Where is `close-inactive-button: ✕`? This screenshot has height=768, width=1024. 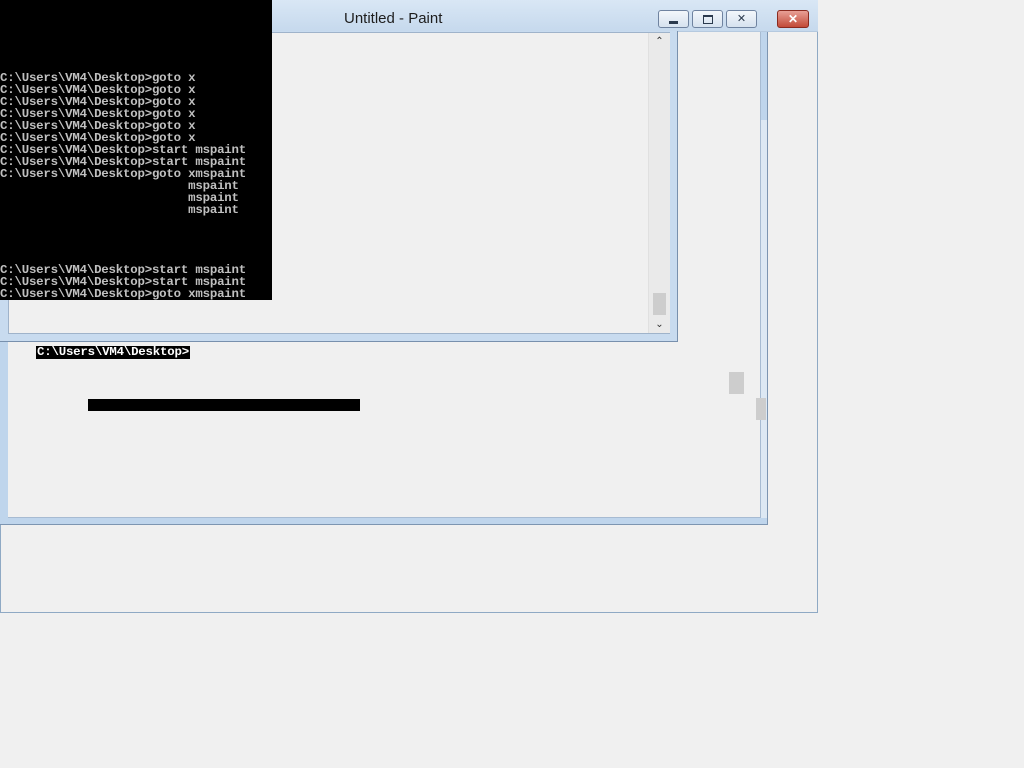
close-inactive-button: ✕ is located at coordinates (741, 19).